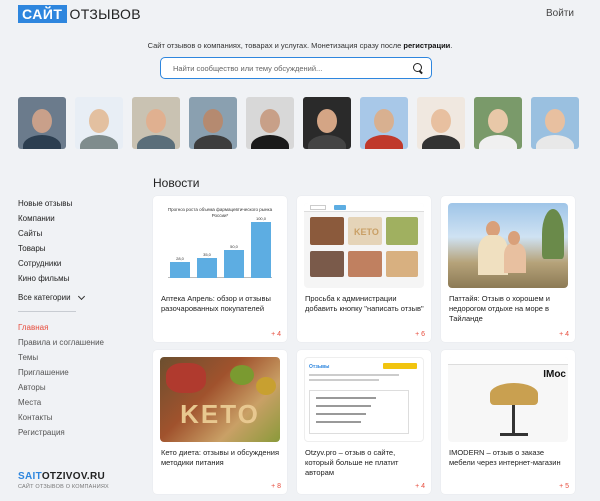  Describe the element at coordinates (420, 334) in the screenshot. I see `news-card-count: + 6` at that location.